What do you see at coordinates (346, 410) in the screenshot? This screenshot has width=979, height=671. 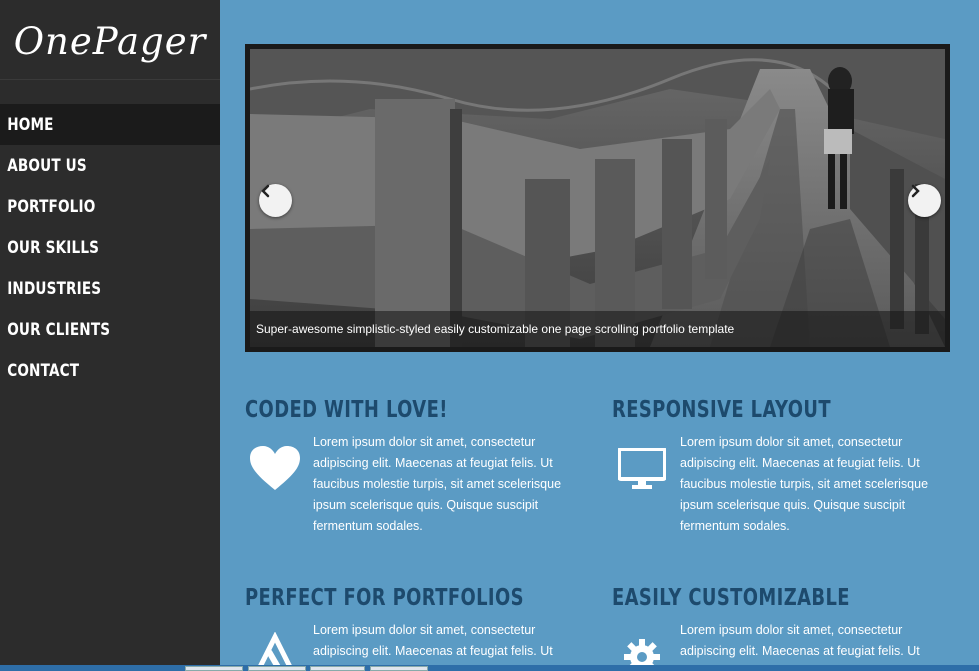 I see `feature-title: Coded with love!` at bounding box center [346, 410].